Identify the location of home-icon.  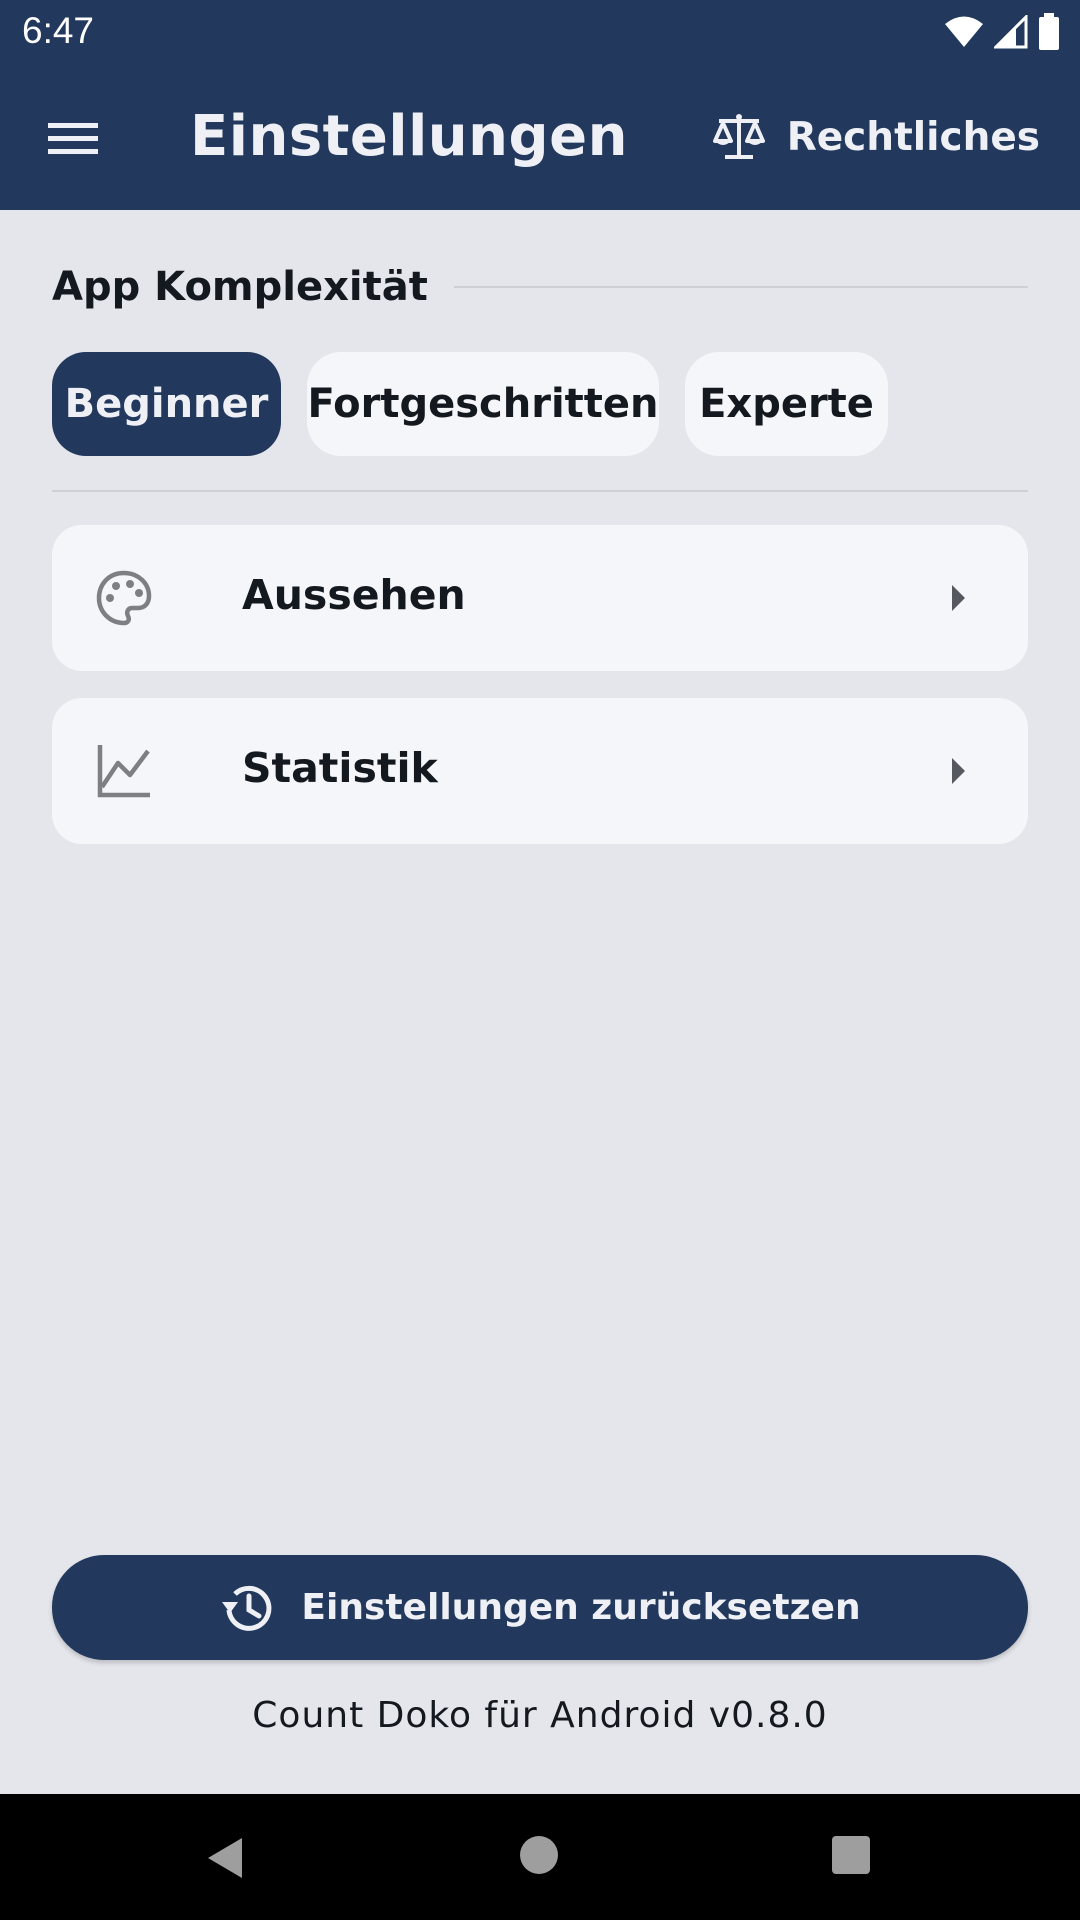
(539, 1855).